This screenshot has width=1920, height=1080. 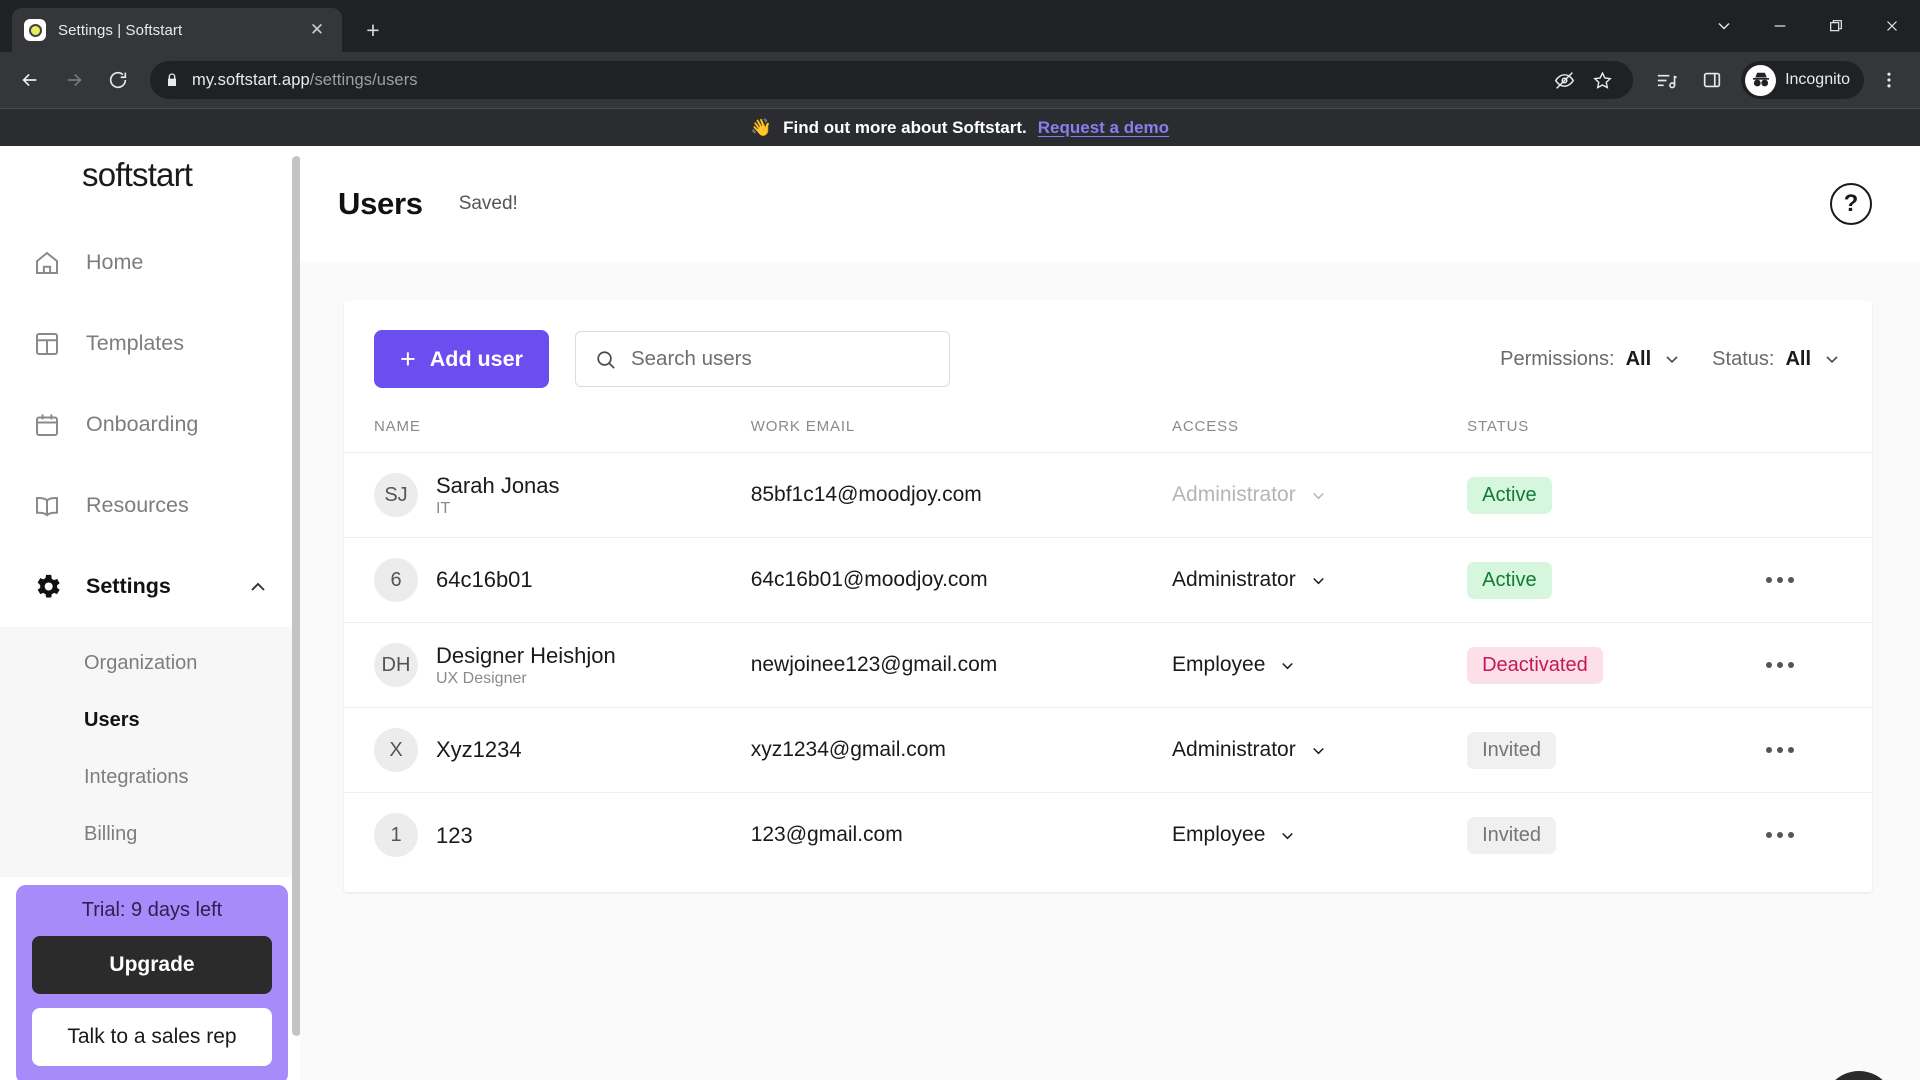 What do you see at coordinates (869, 579) in the screenshot?
I see `user-email: 64c16b01@moodjoy.com` at bounding box center [869, 579].